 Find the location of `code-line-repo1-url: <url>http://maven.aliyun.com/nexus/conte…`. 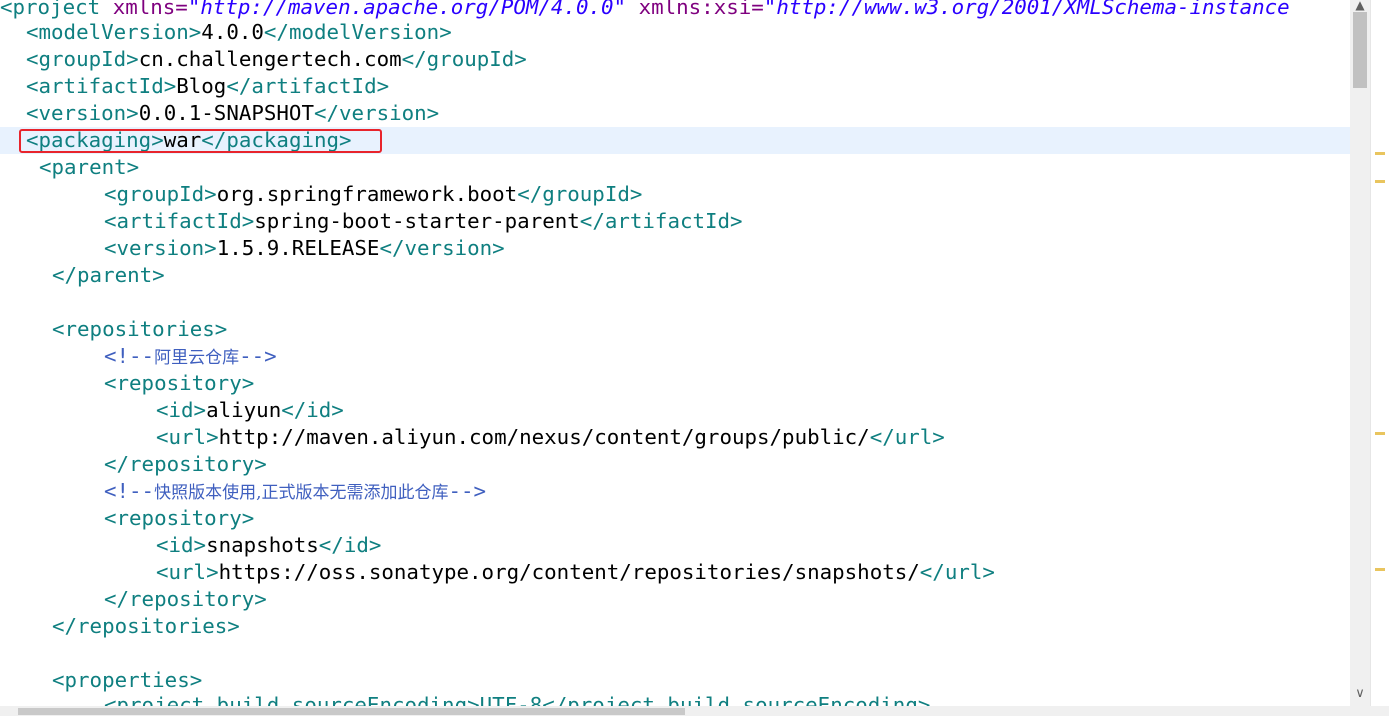

code-line-repo1-url: <url>http://maven.aliyun.com/nexus/conte… is located at coordinates (550, 437).